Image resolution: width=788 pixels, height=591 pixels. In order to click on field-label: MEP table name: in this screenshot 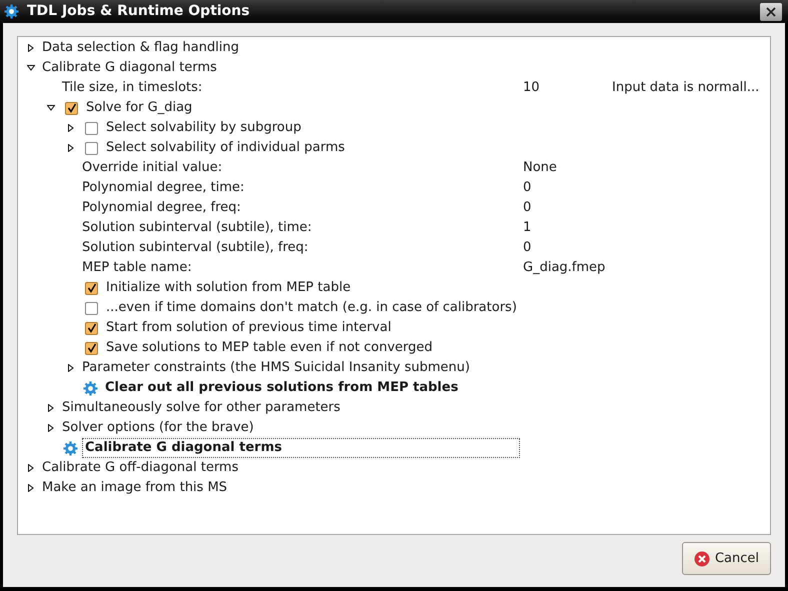, I will do `click(137, 268)`.